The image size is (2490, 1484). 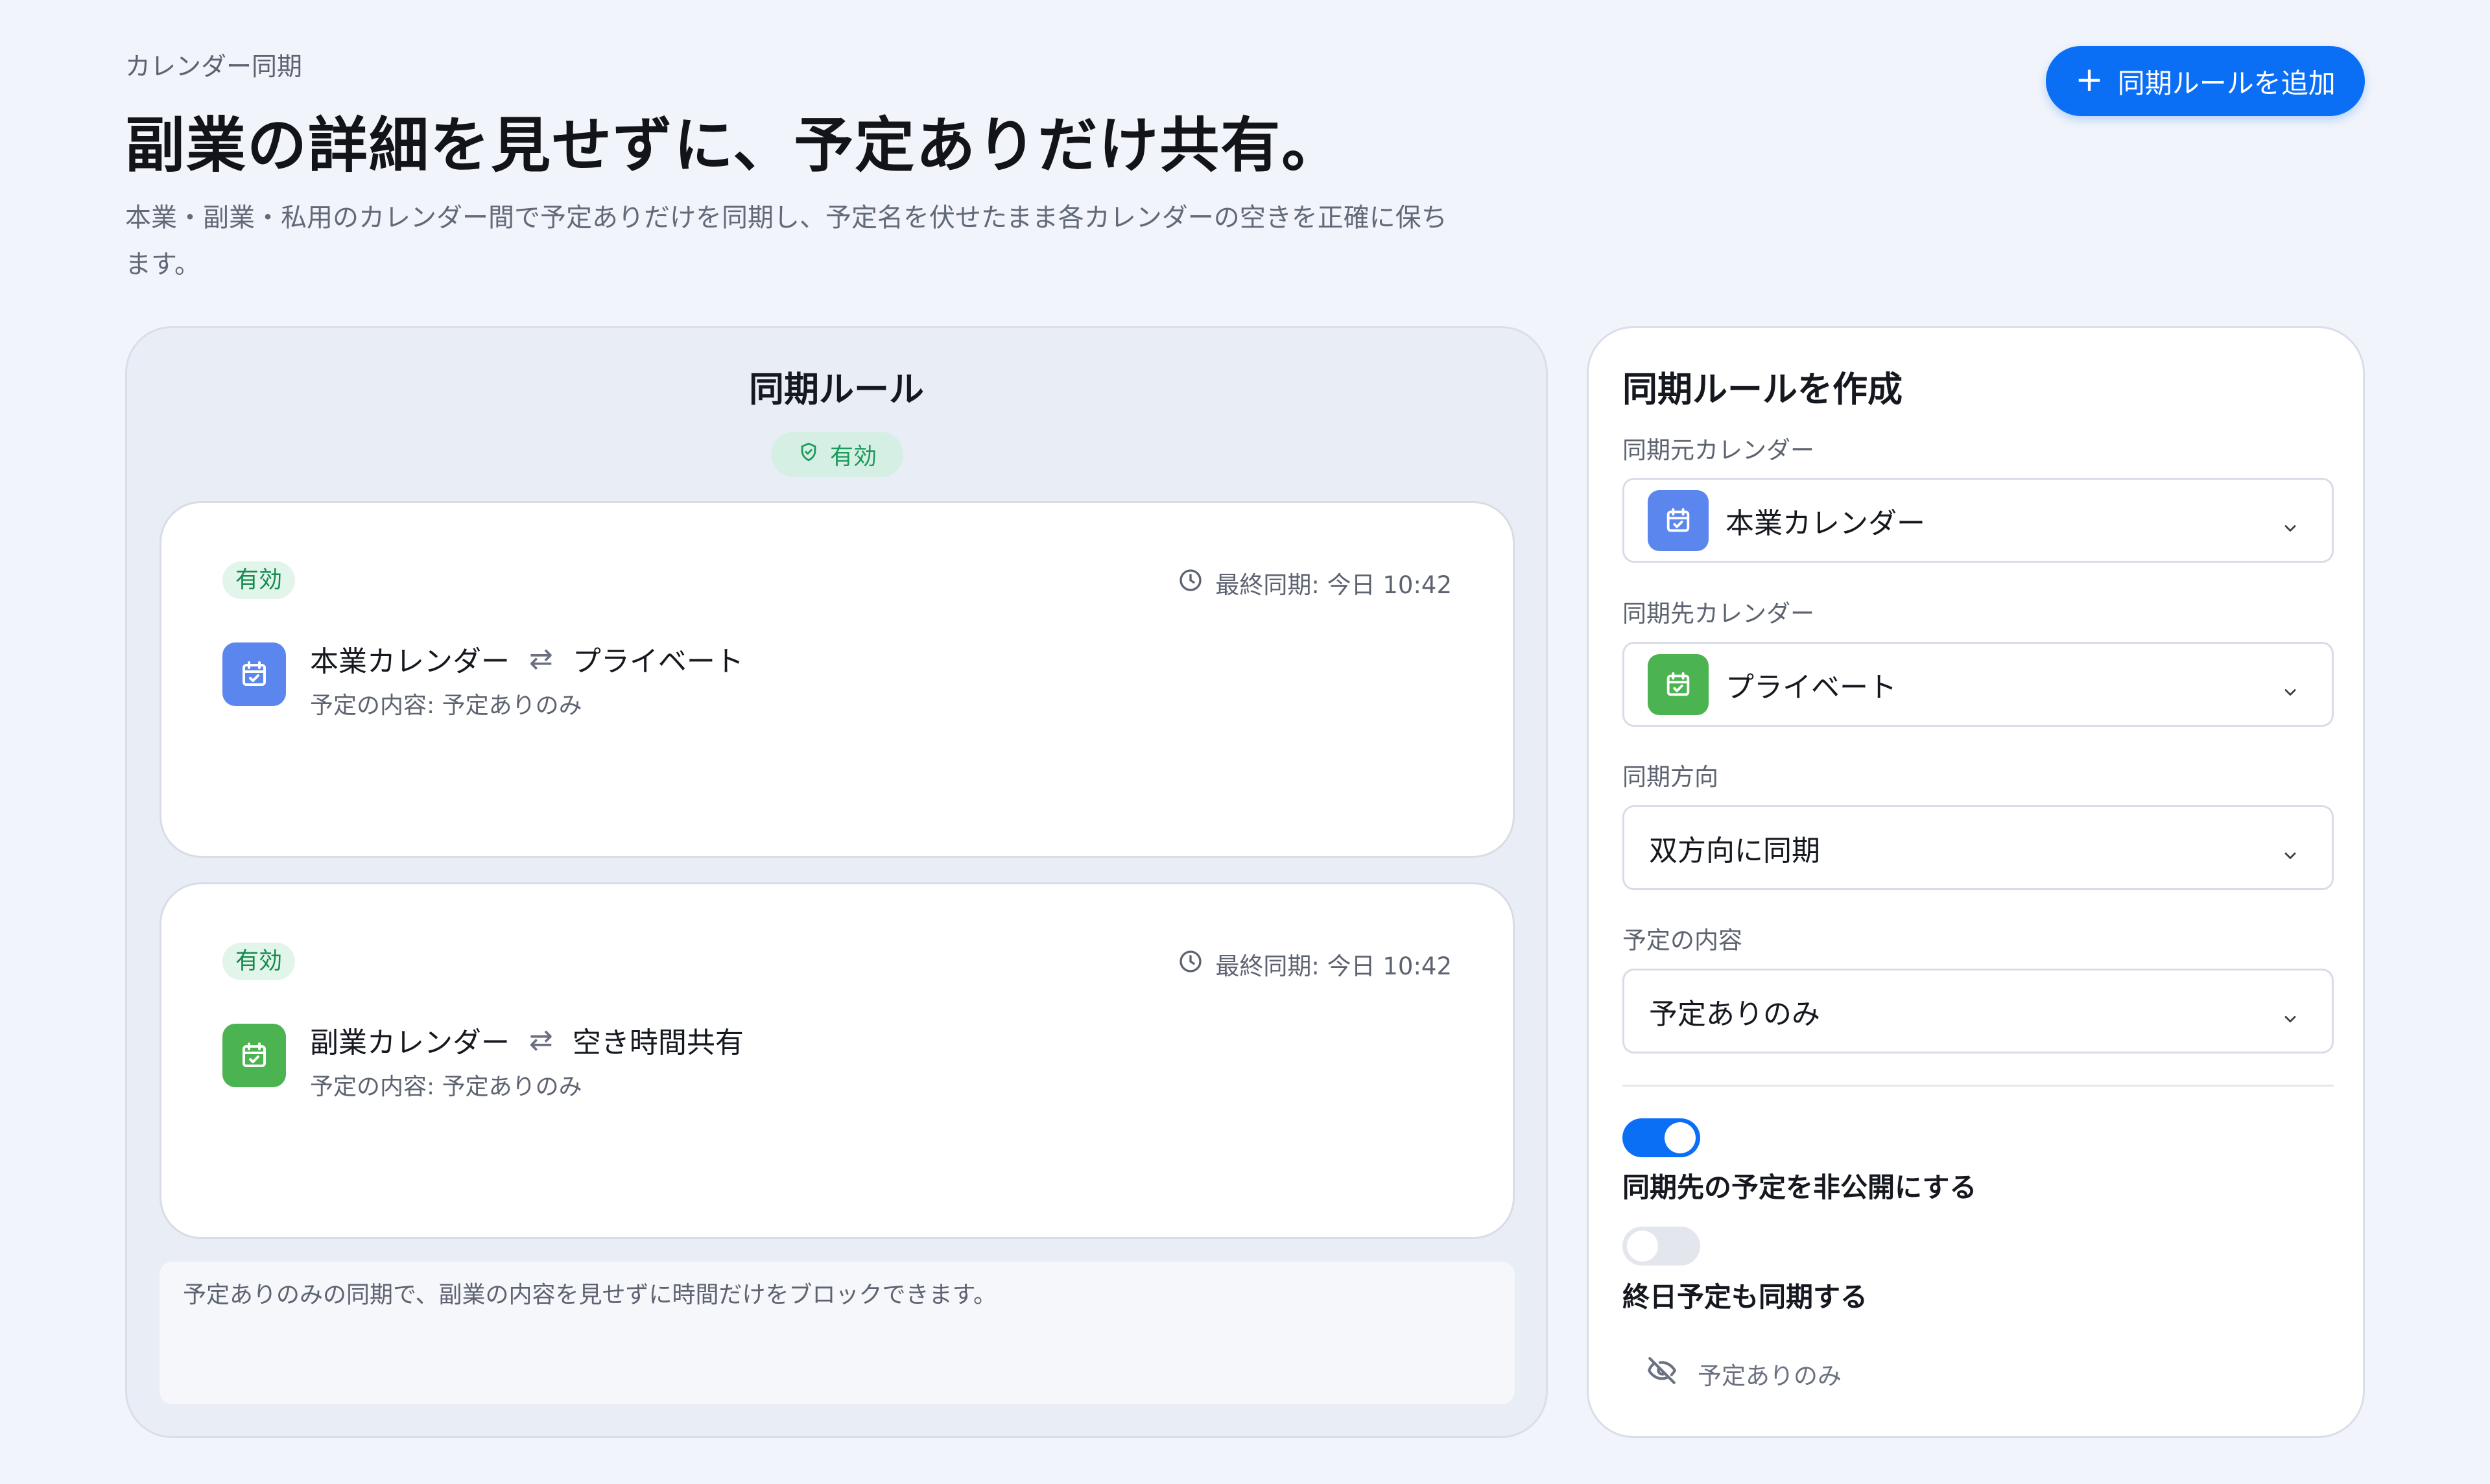 I want to click on rule-target: プライベート, so click(x=658, y=661).